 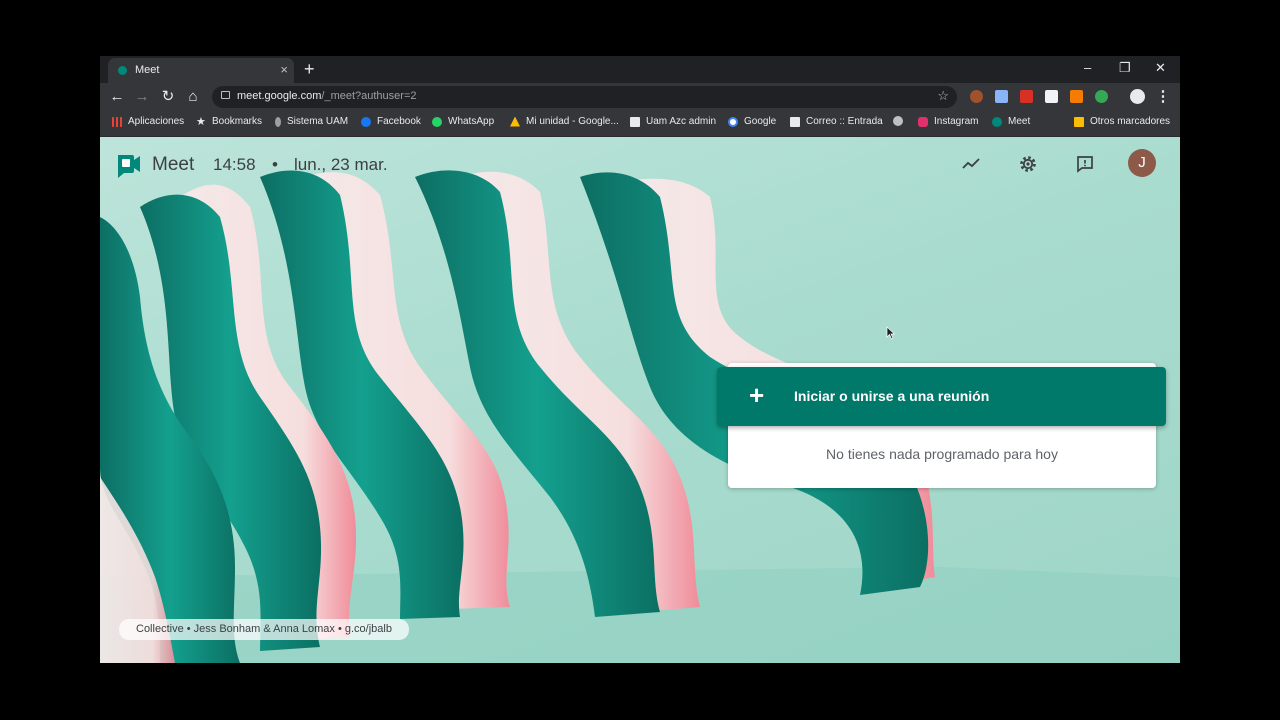 What do you see at coordinates (234, 164) in the screenshot?
I see `current-time: 14:58` at bounding box center [234, 164].